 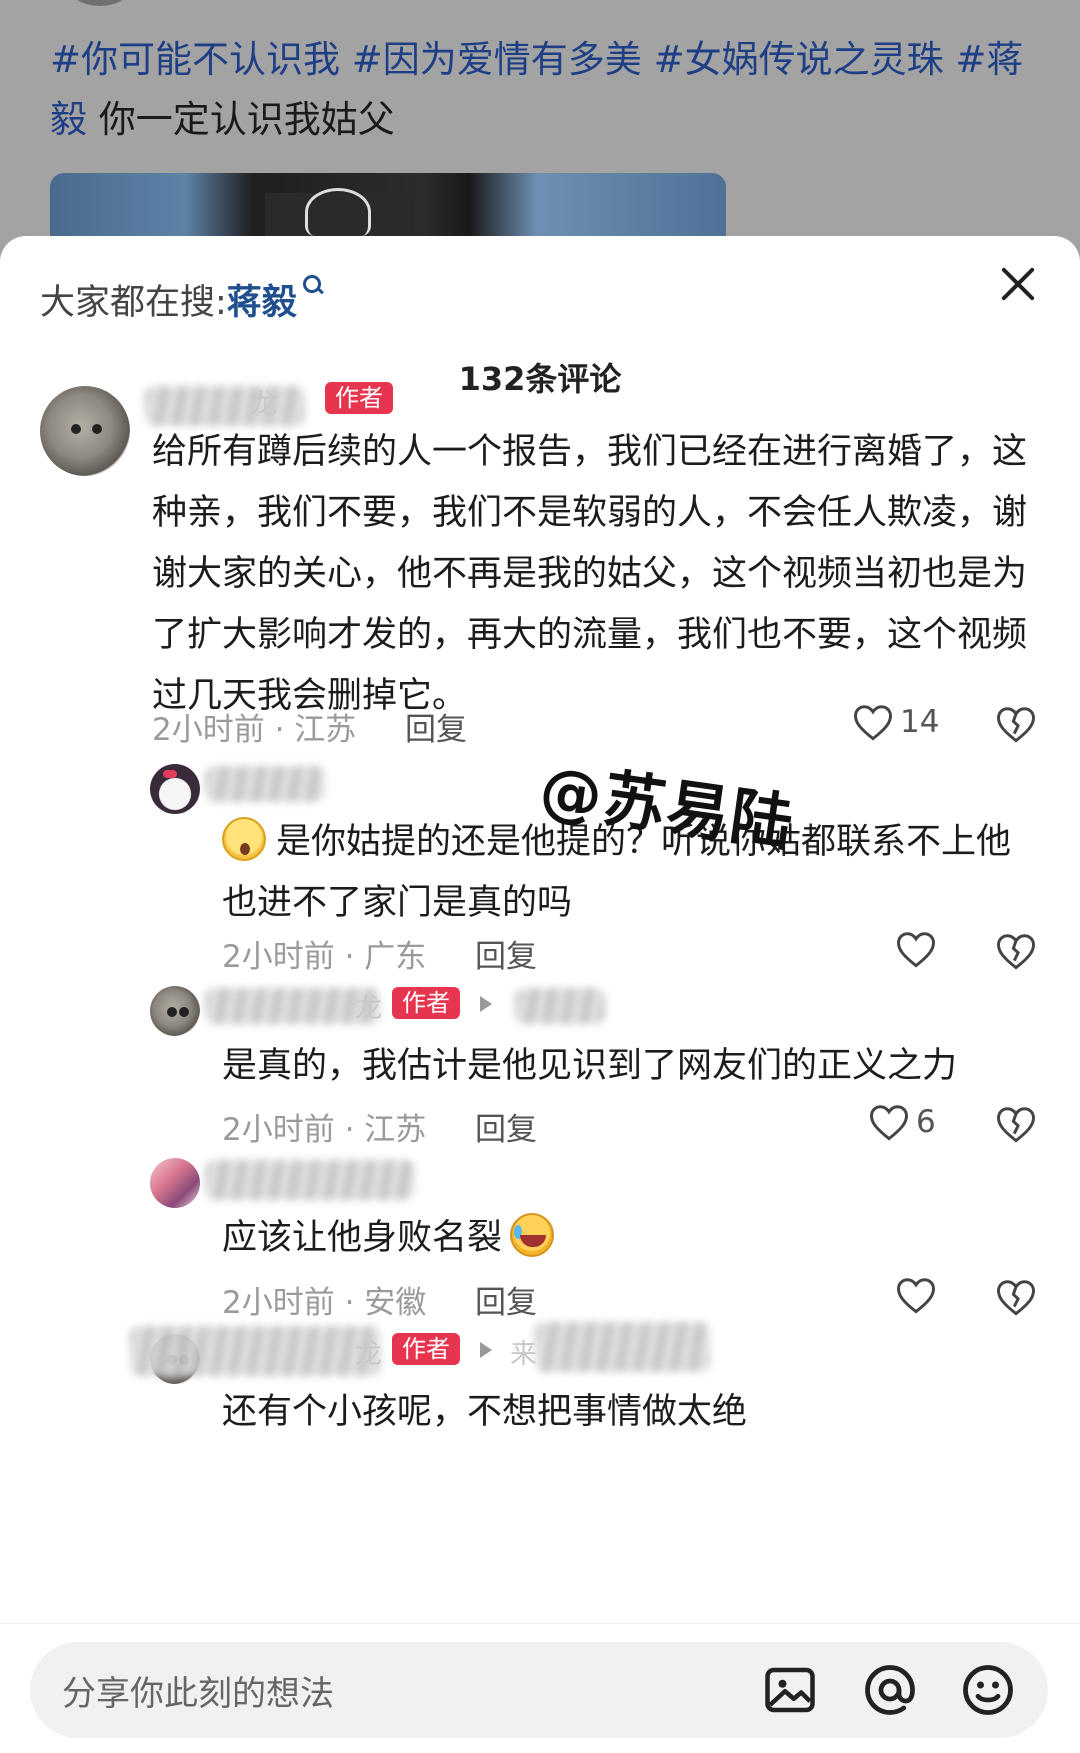 What do you see at coordinates (632, 1238) in the screenshot?
I see `comment-text: 应该让他身败名裂` at bounding box center [632, 1238].